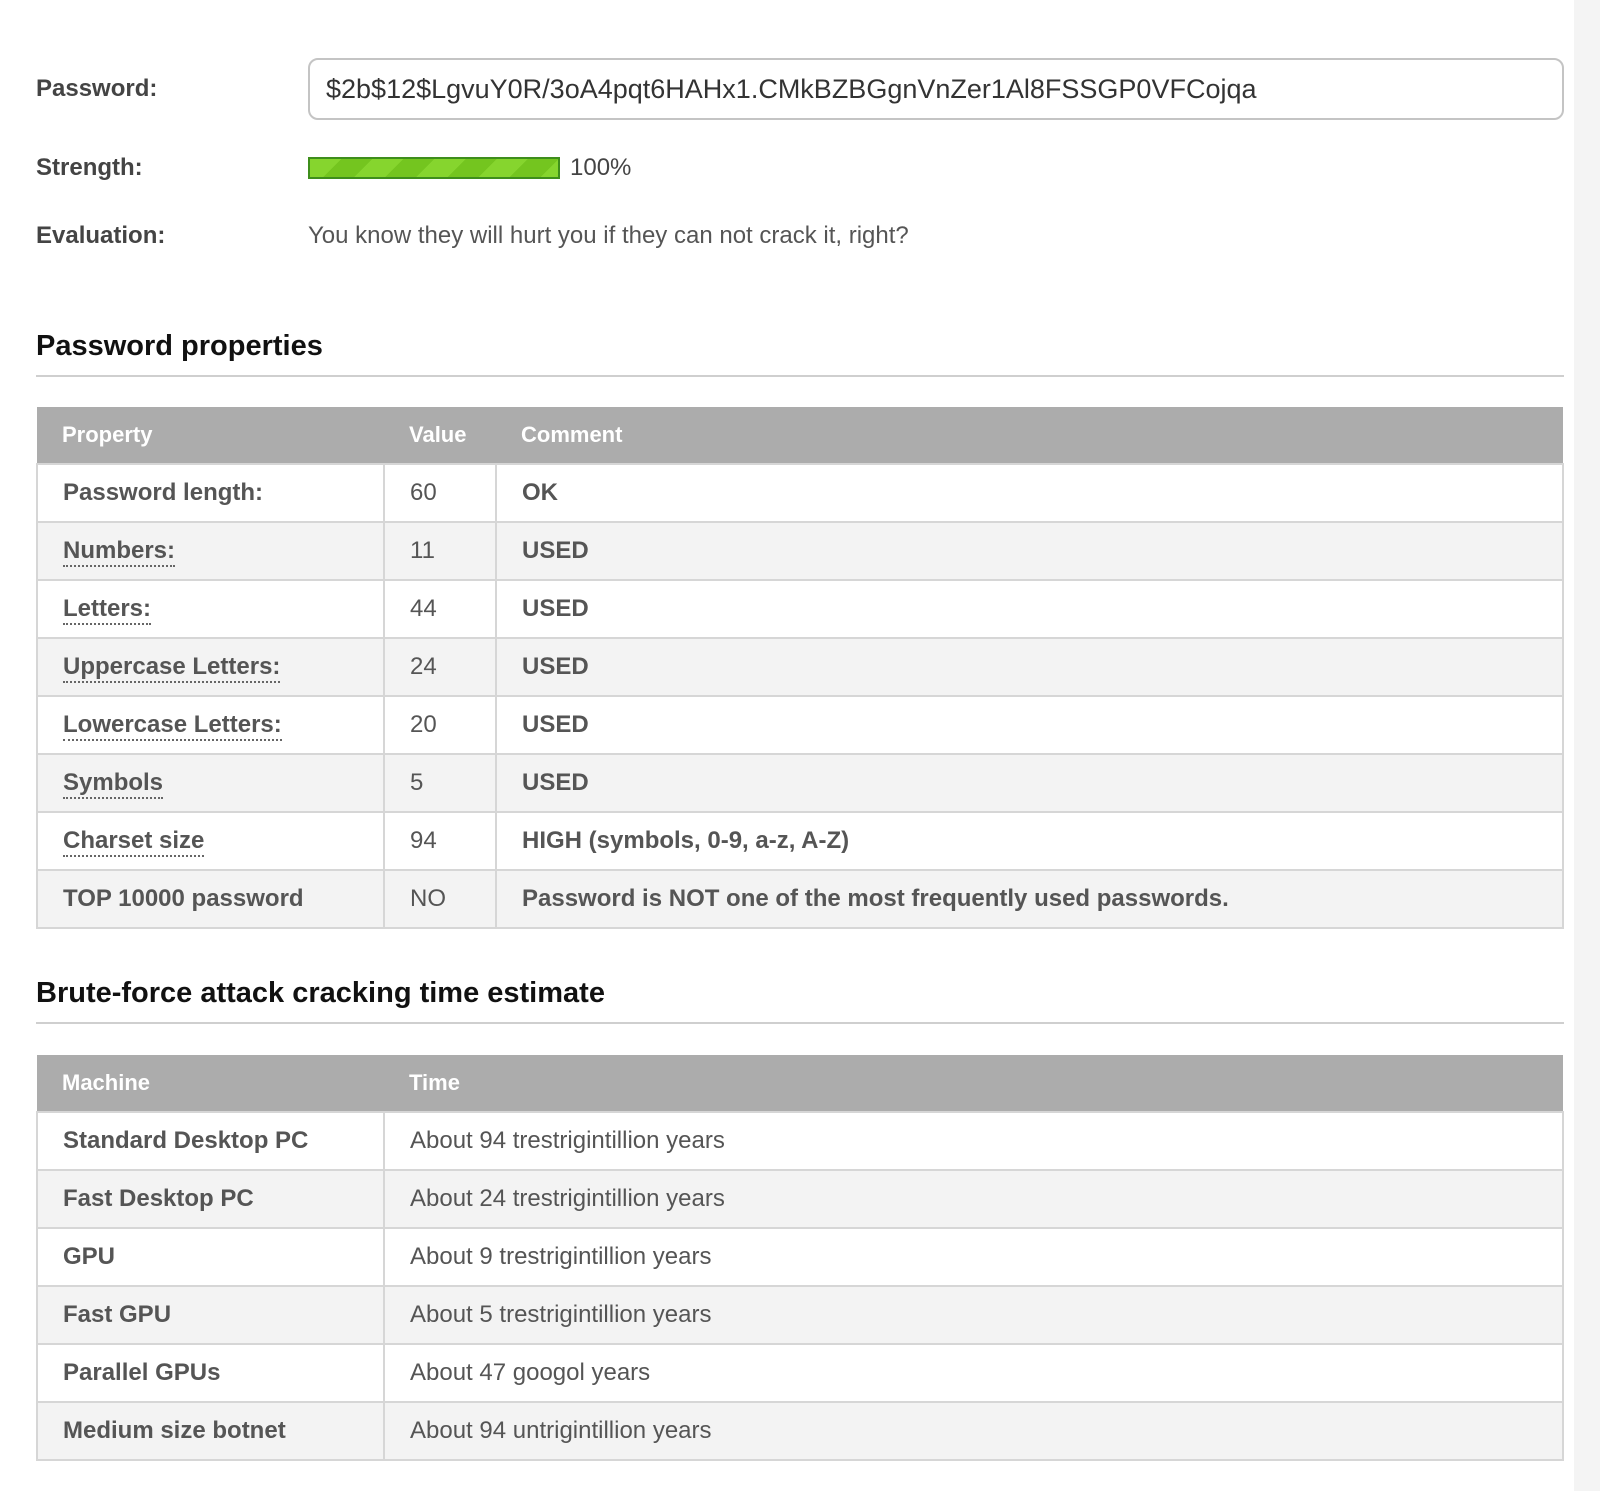  I want to click on value-cell: 94, so click(440, 841).